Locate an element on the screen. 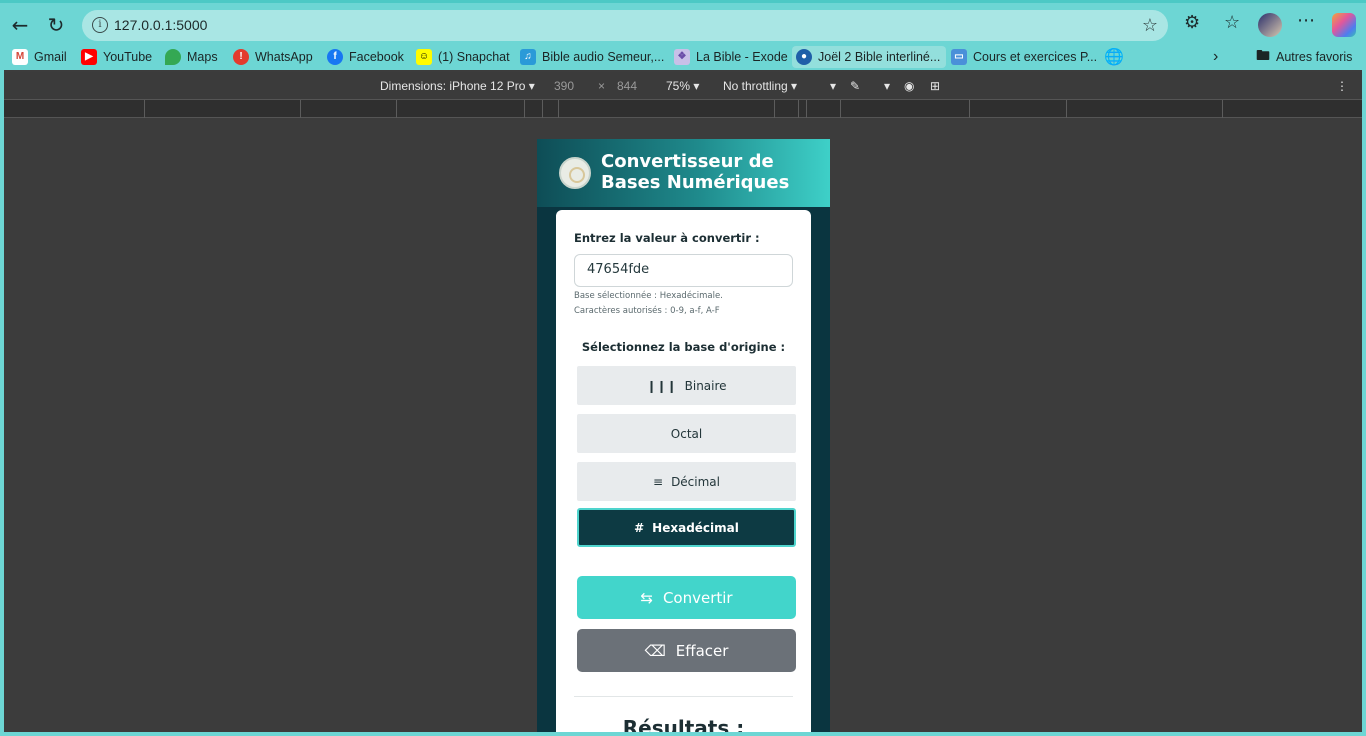 The image size is (1366, 736). throttling-select: No throttling ▾ is located at coordinates (760, 86).